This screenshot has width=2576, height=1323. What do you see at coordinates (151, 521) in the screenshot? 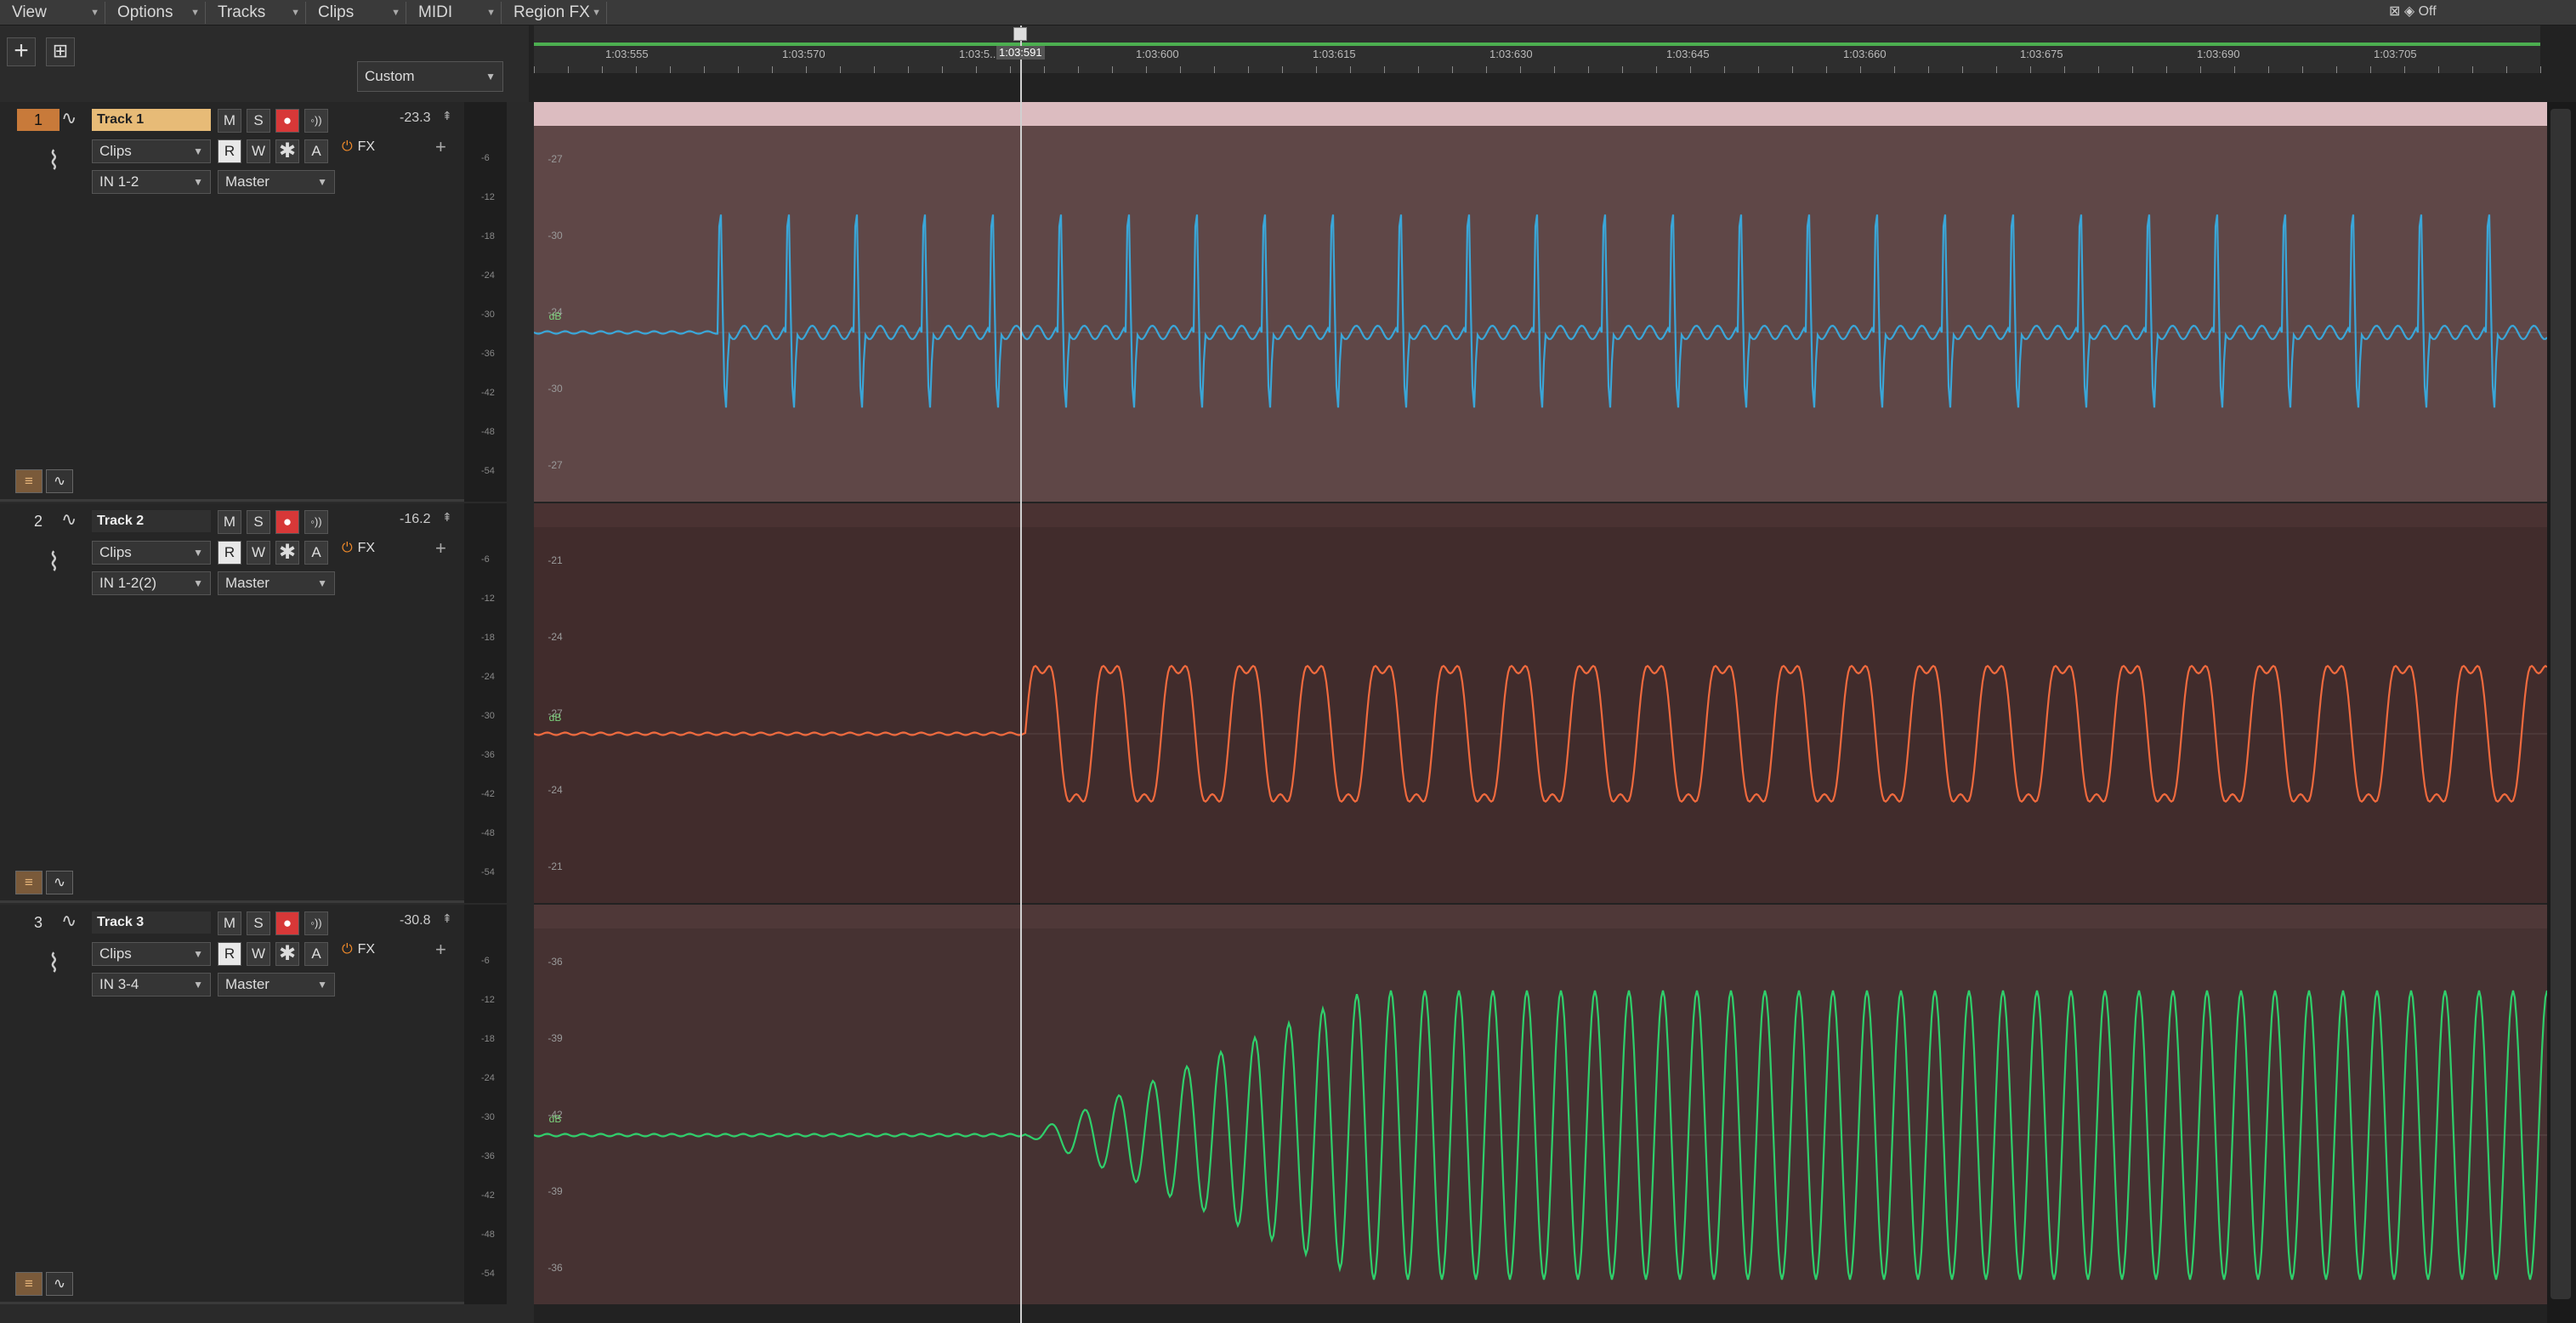
I see `track-name: Track 2` at bounding box center [151, 521].